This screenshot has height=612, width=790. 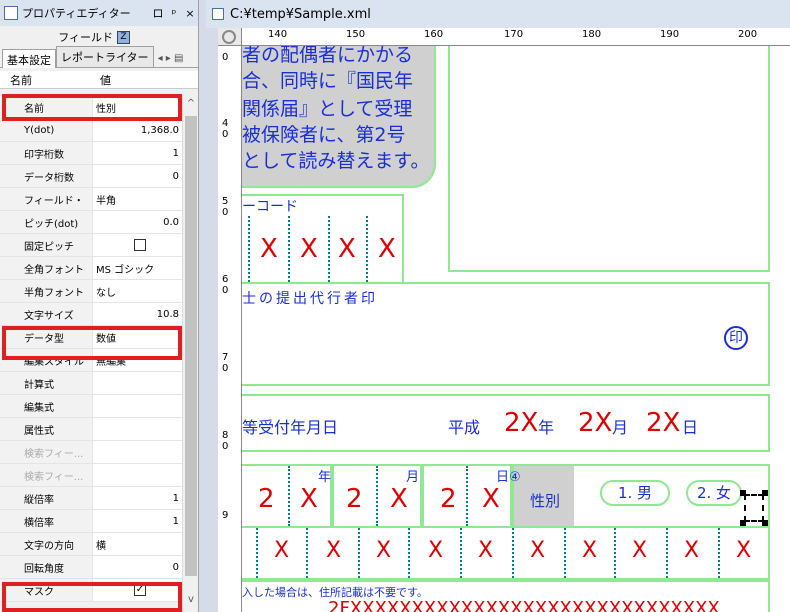 What do you see at coordinates (670, 34) in the screenshot?
I see `ruler-label: 190` at bounding box center [670, 34].